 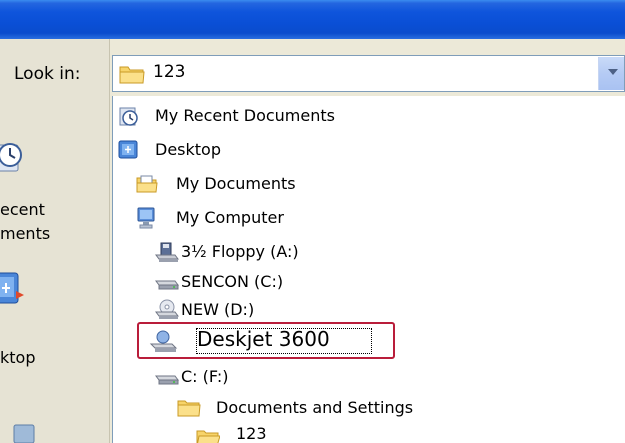 What do you see at coordinates (55, 320) in the screenshot?
I see `places-desktop: ktop` at bounding box center [55, 320].